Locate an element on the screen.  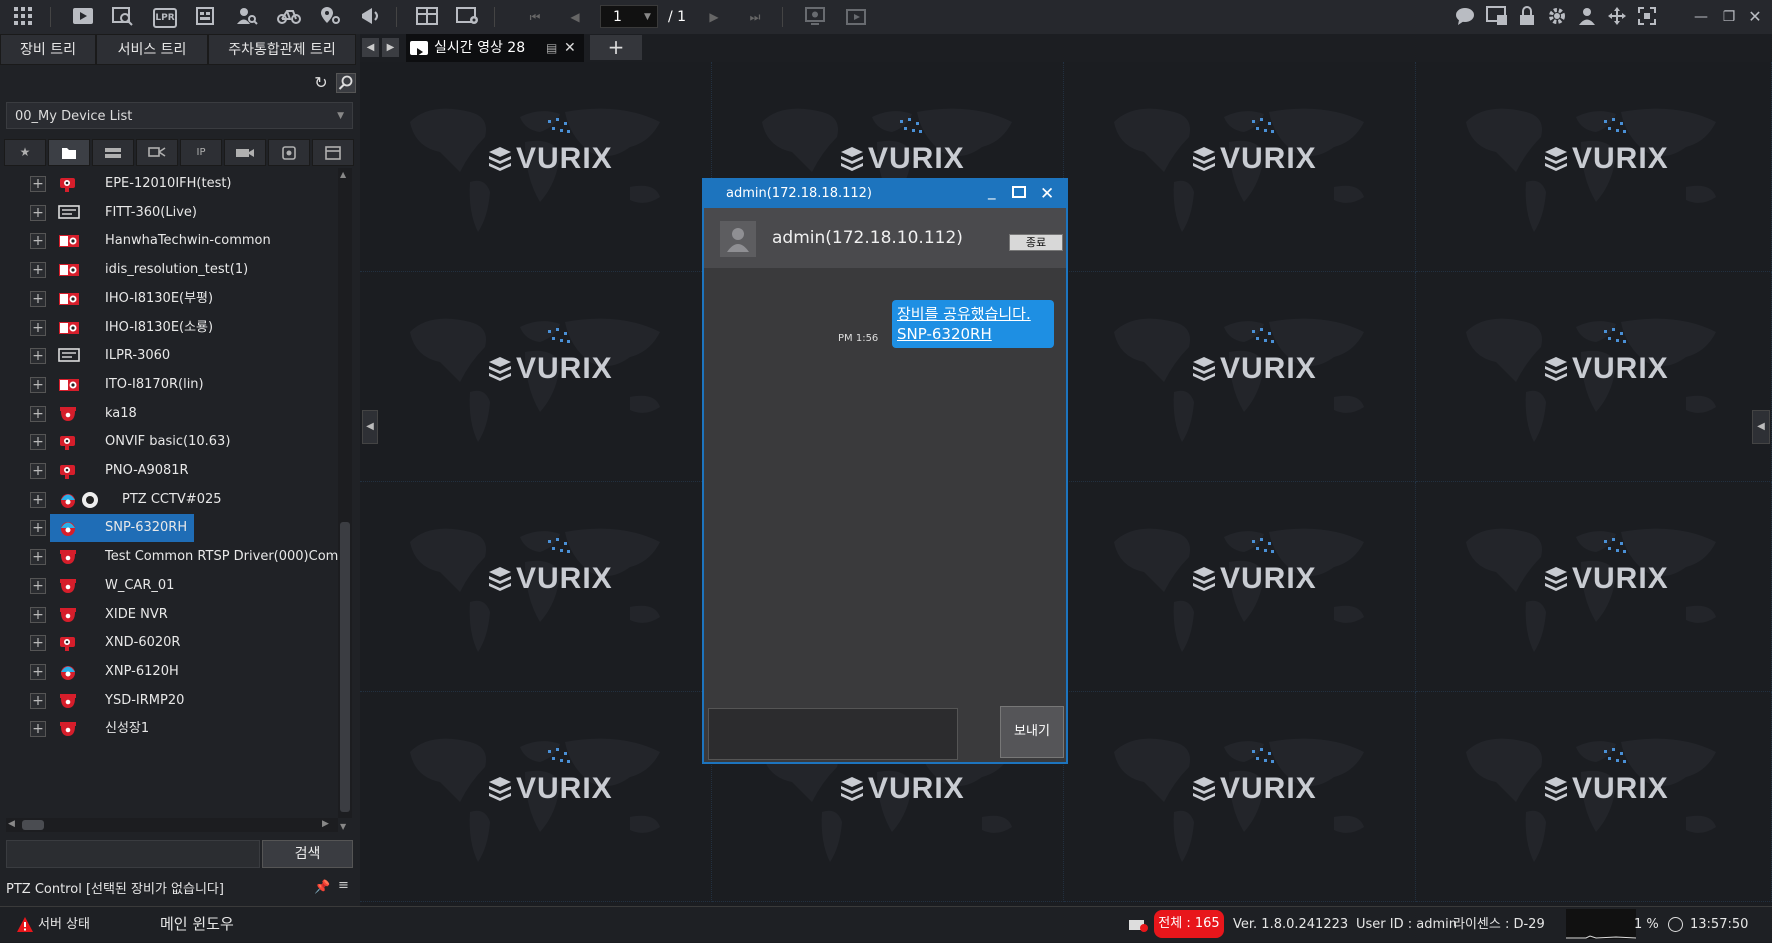
scrollbar-thumb is located at coordinates (33, 825).